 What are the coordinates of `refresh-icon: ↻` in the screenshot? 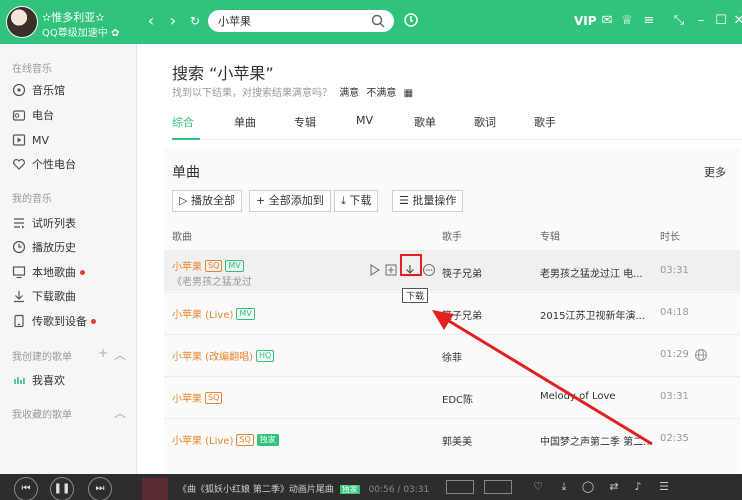 It's located at (195, 21).